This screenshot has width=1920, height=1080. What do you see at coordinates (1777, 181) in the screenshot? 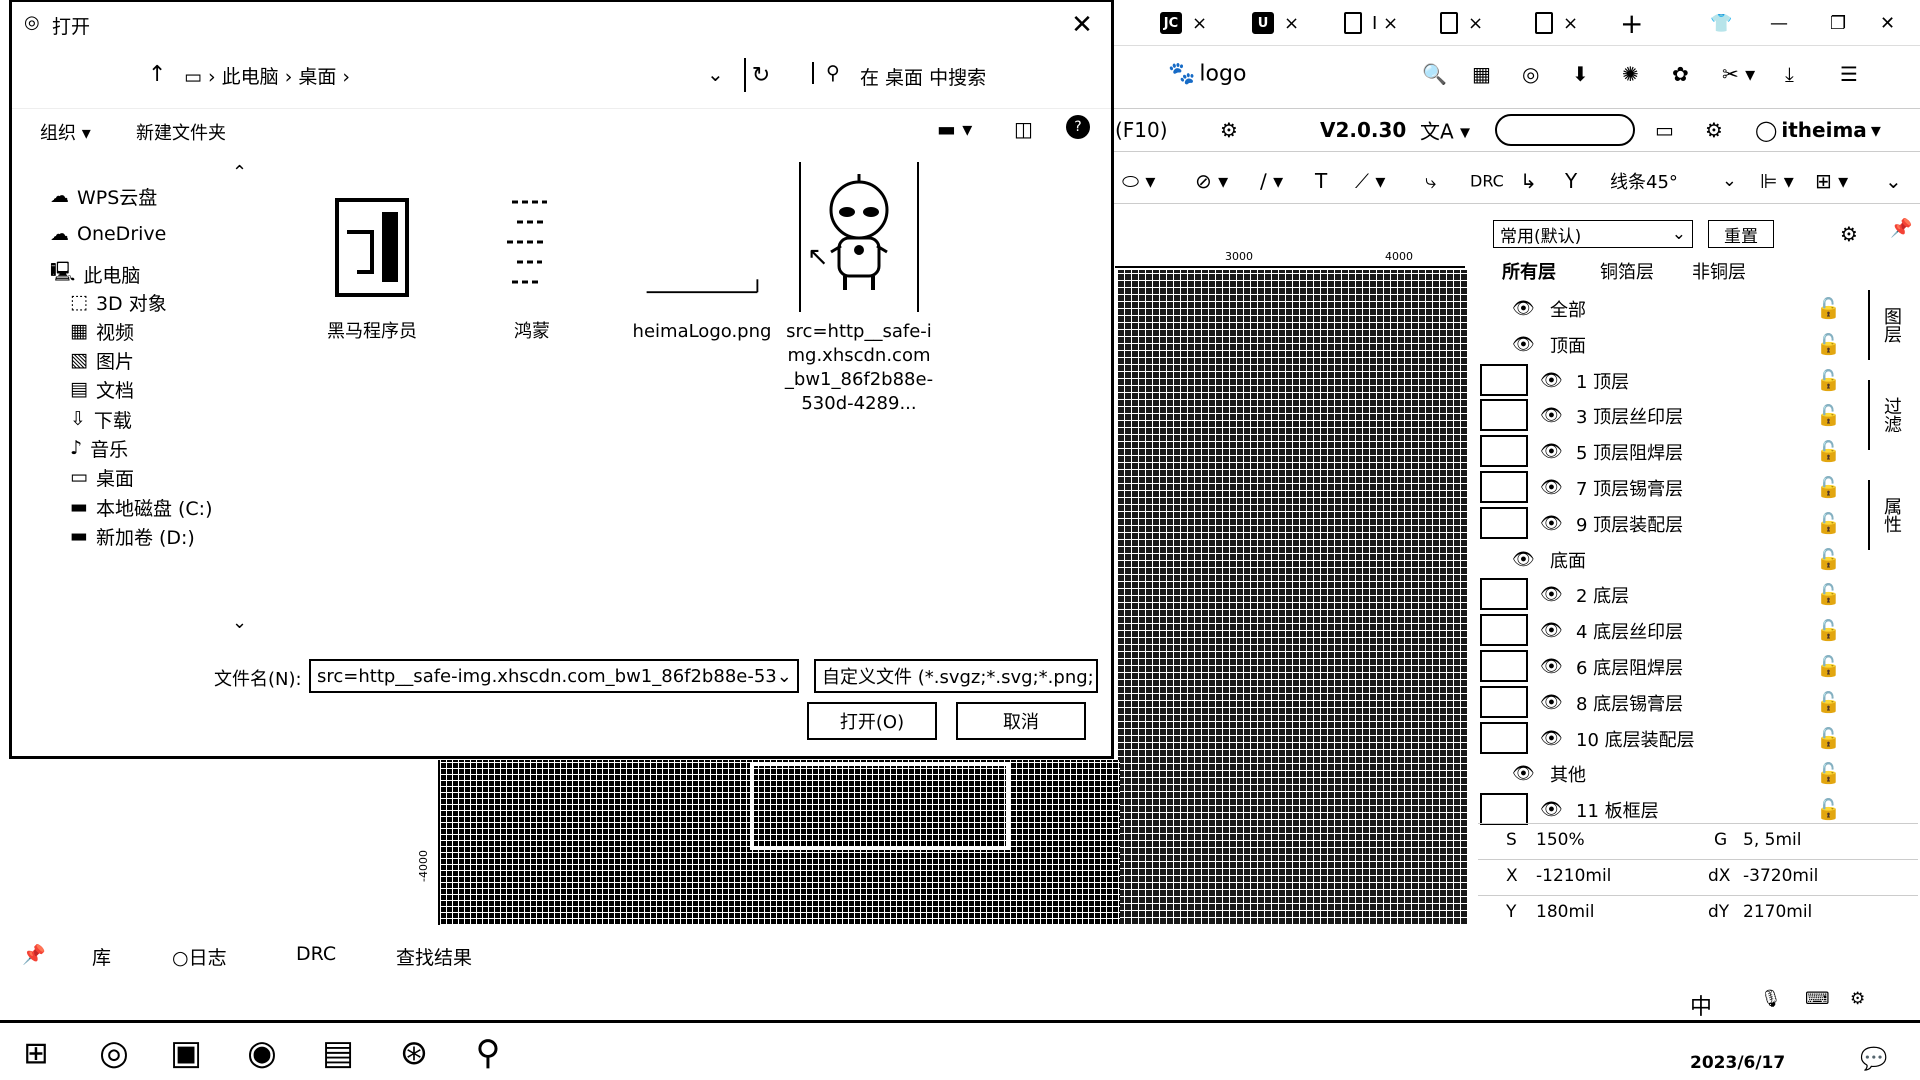
I see `align-icon: ⊫ ▾` at bounding box center [1777, 181].